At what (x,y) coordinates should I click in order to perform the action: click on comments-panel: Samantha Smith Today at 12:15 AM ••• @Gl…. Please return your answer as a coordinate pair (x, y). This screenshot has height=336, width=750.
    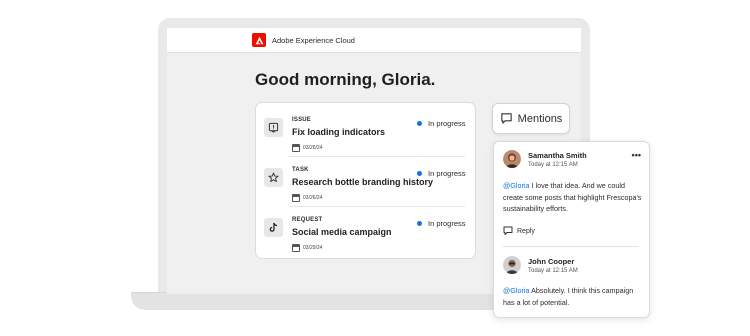
    Looking at the image, I should click on (571, 229).